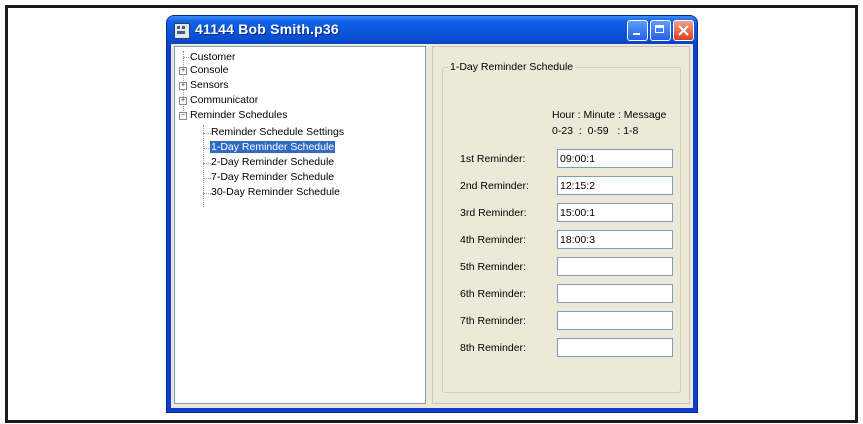 The height and width of the screenshot is (424, 863). I want to click on tree-item-reminder-schedule-settings: Reminder Schedule Settings, so click(277, 132).